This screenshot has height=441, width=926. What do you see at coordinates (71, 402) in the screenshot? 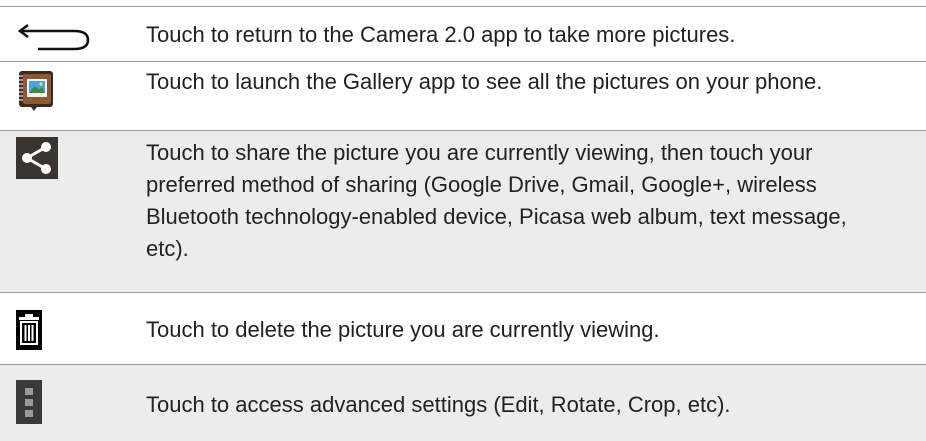
I see `menu-more-icon` at bounding box center [71, 402].